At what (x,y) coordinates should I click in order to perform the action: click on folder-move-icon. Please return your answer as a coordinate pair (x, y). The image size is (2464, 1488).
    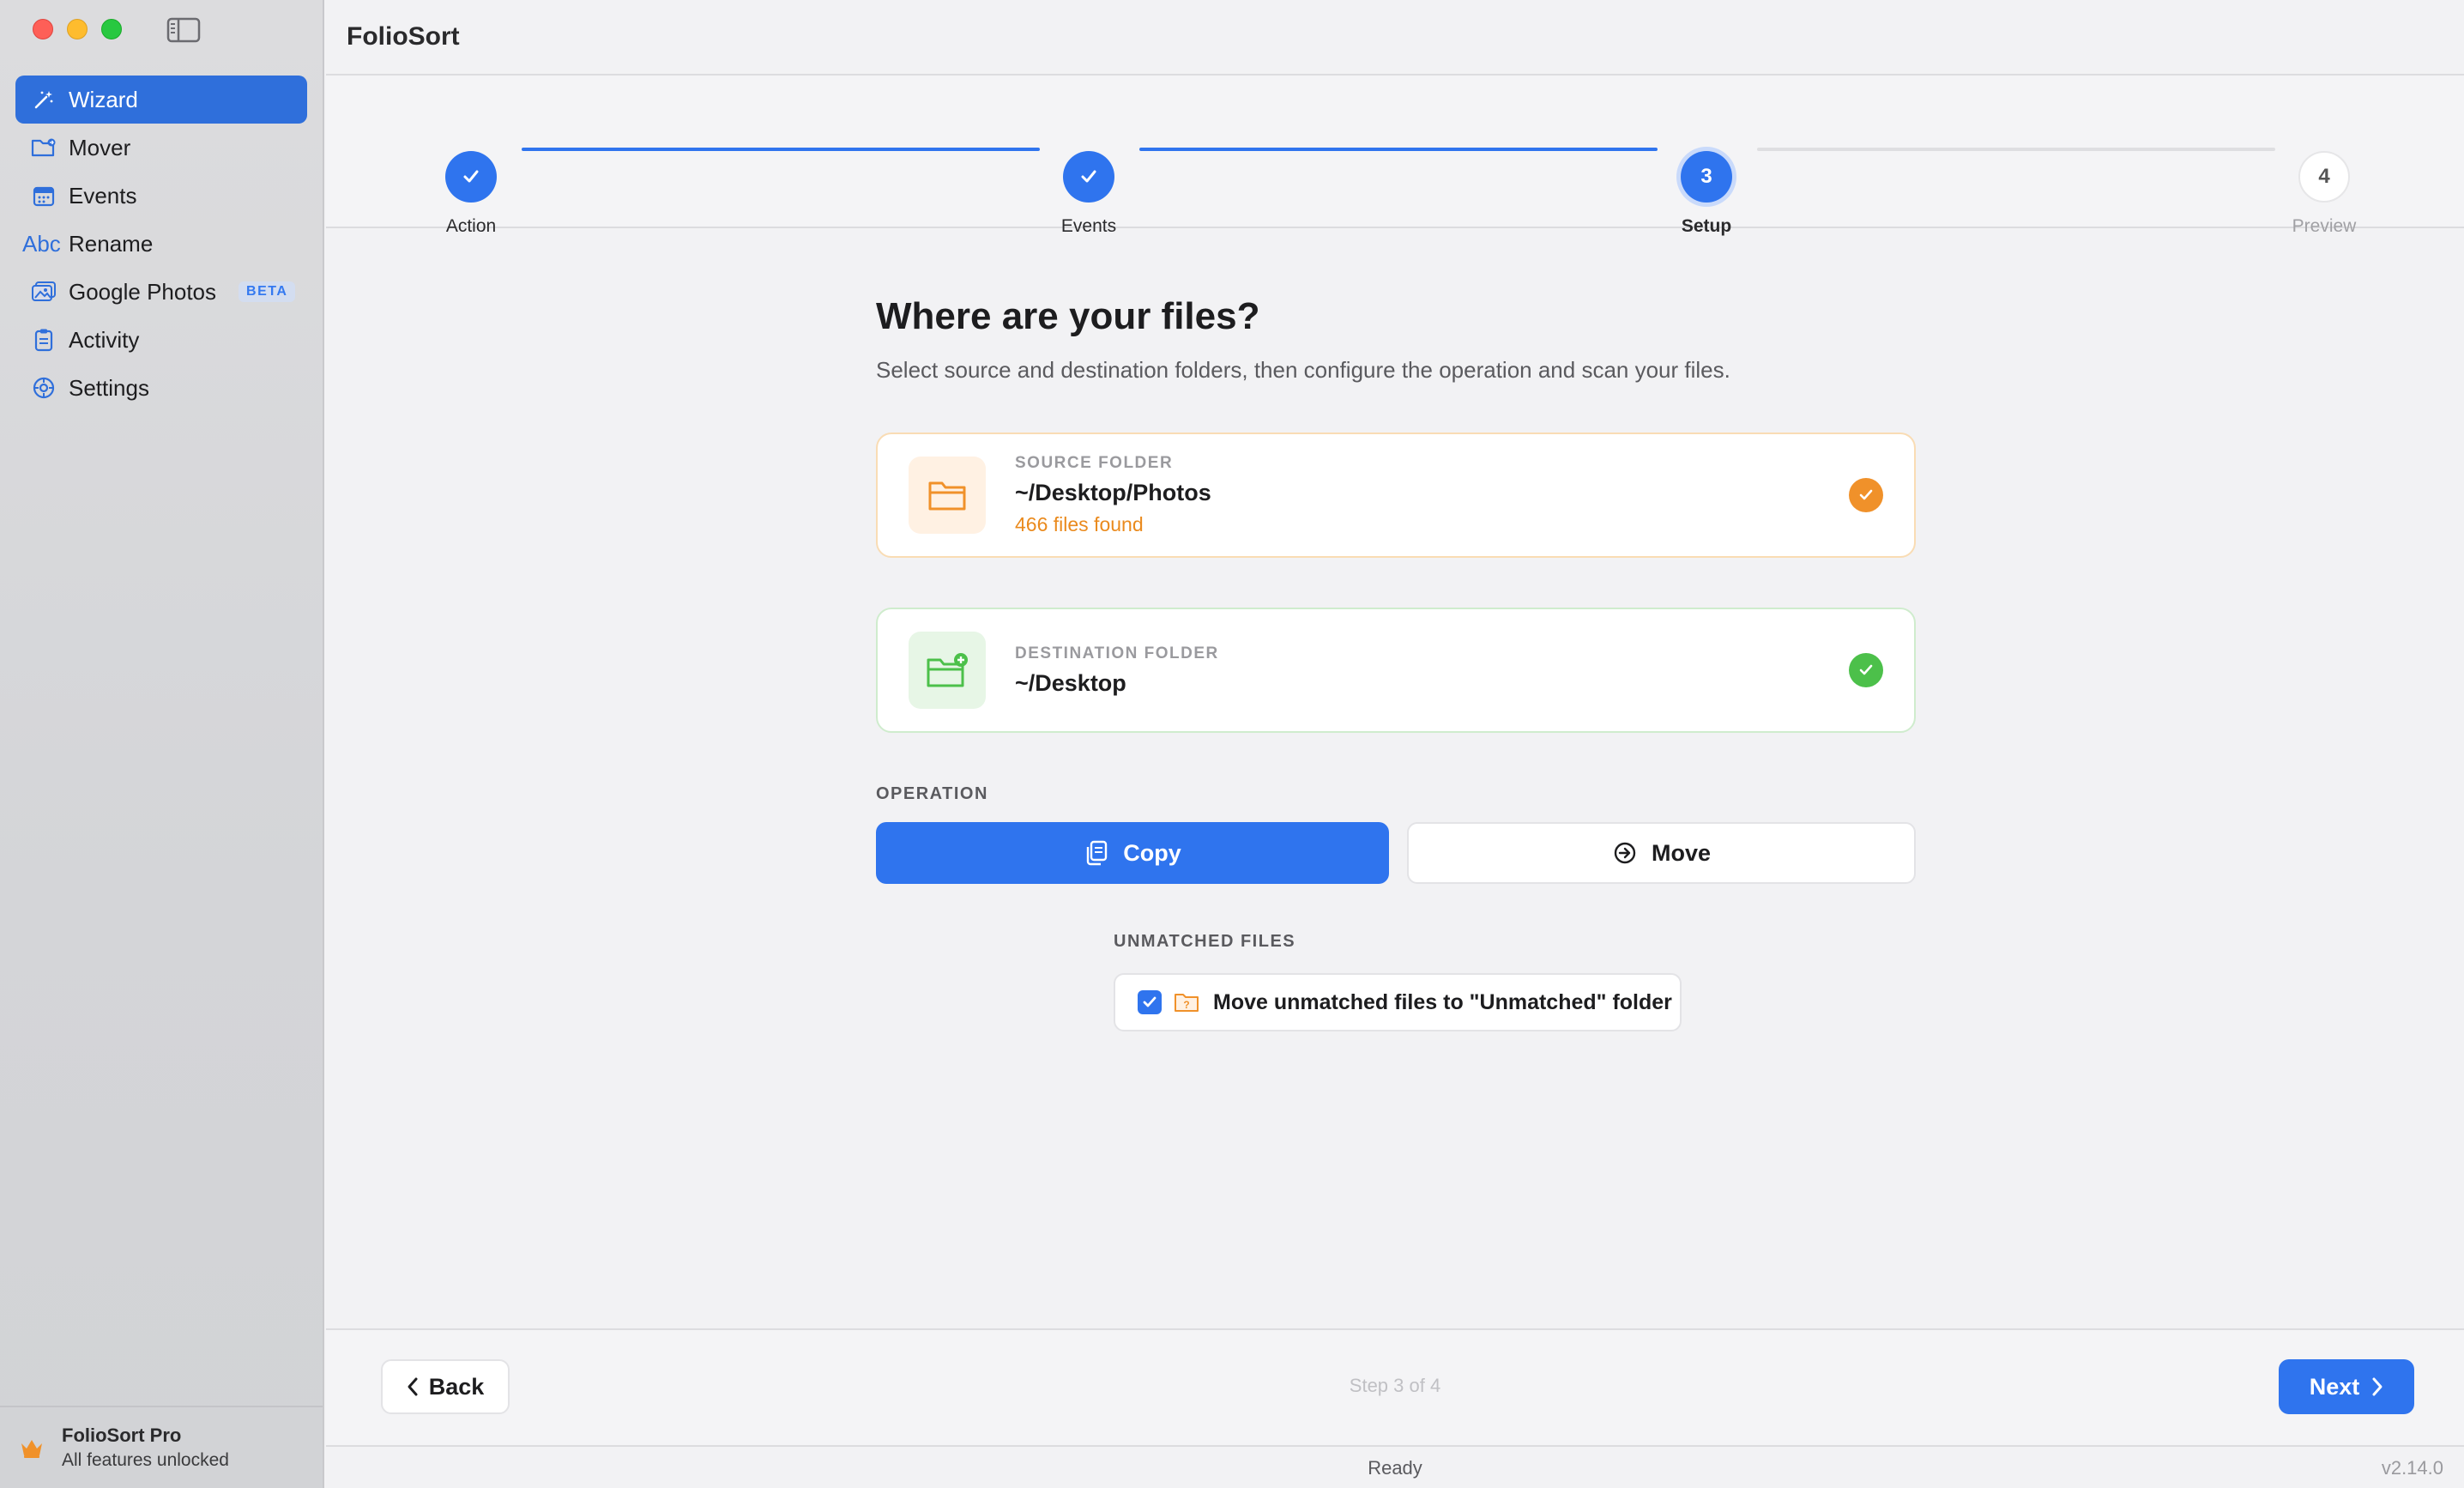
    Looking at the image, I should click on (43, 147).